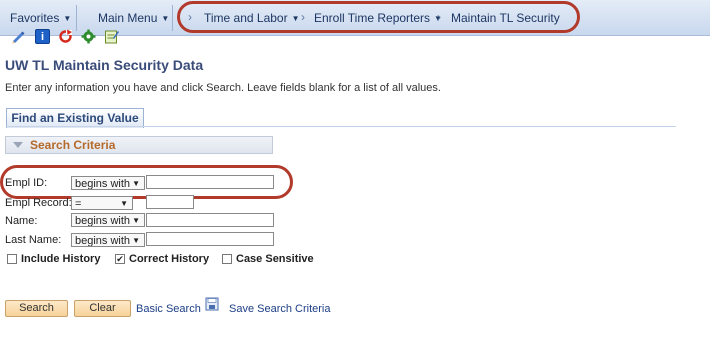  What do you see at coordinates (212, 304) in the screenshot?
I see `save-search-icon` at bounding box center [212, 304].